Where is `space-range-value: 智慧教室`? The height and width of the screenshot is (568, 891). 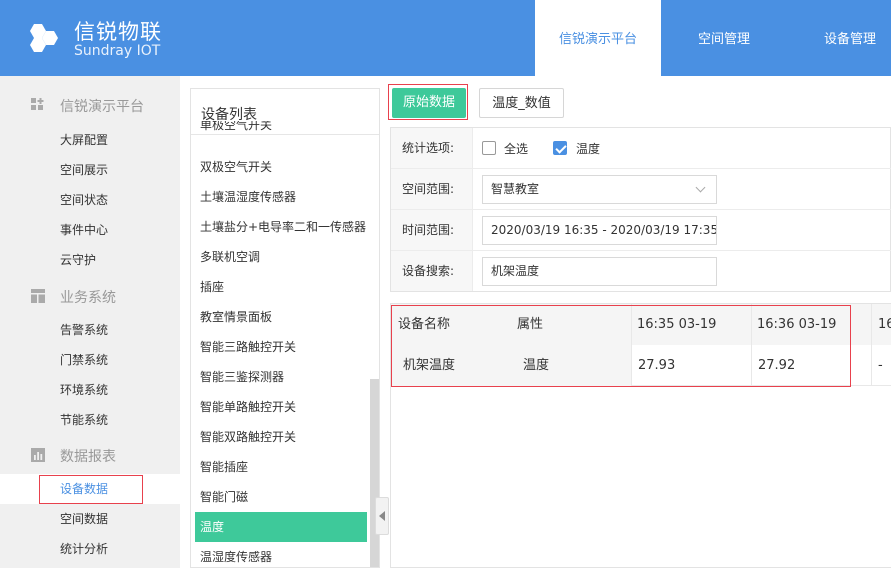 space-range-value: 智慧教室 is located at coordinates (515, 189).